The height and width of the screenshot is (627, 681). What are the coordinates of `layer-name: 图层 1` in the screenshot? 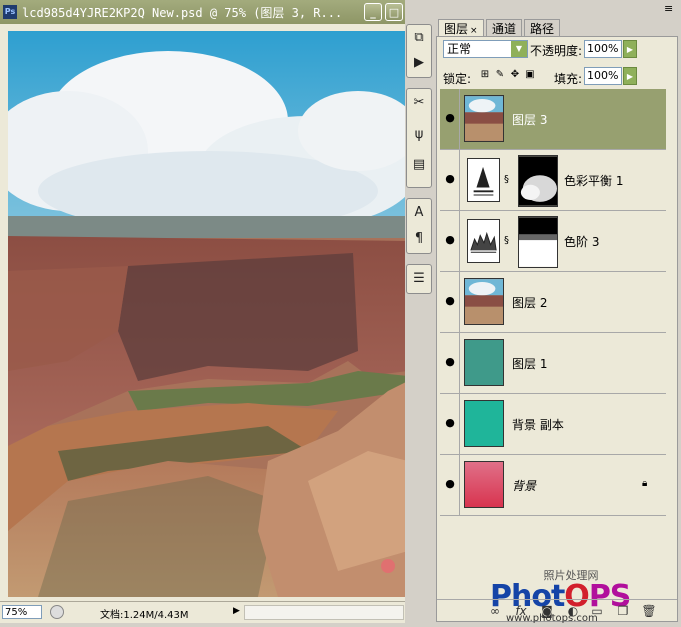 It's located at (530, 364).